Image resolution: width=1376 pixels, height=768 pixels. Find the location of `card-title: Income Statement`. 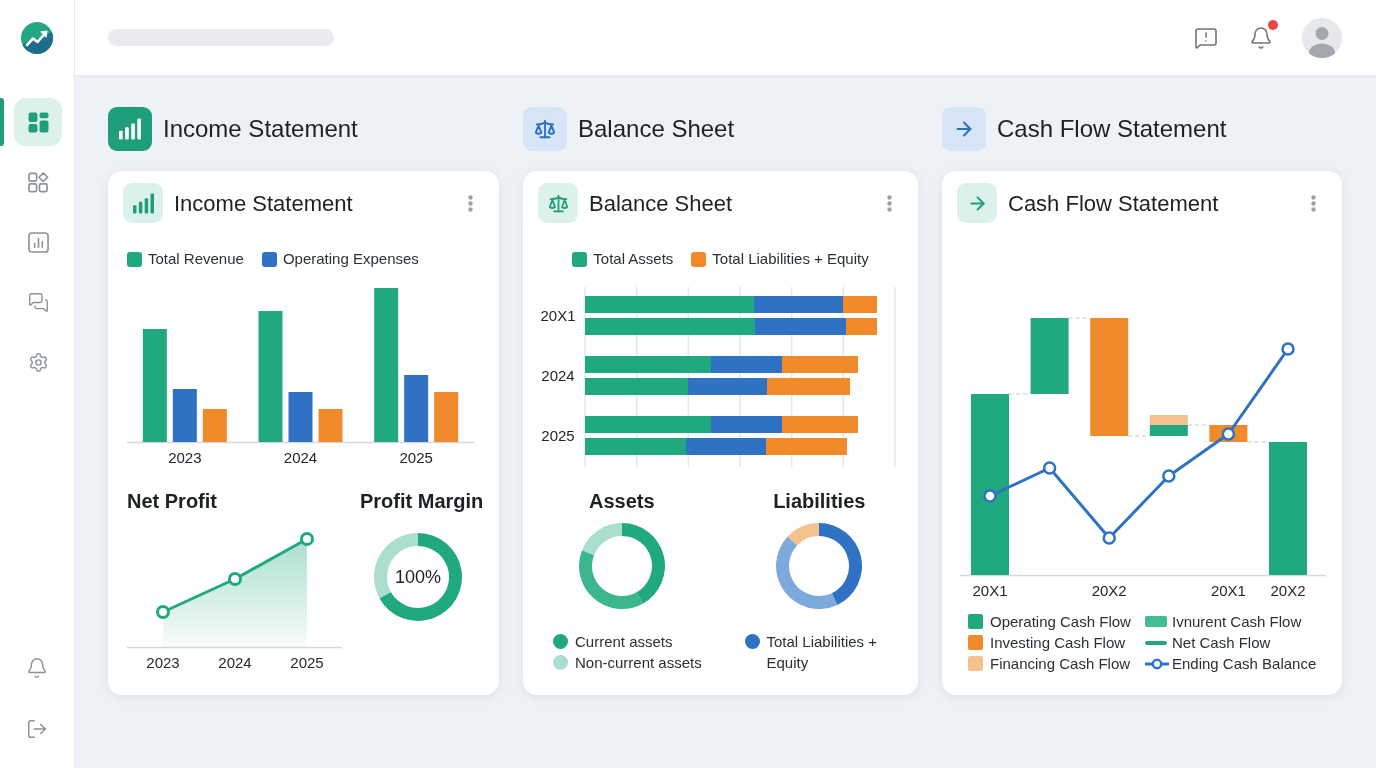

card-title: Income Statement is located at coordinates (263, 203).